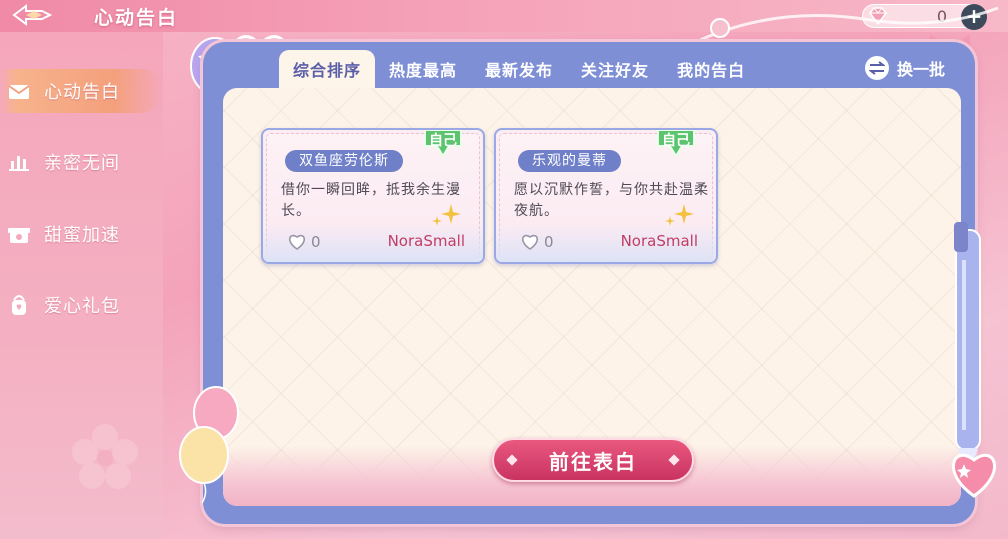  What do you see at coordinates (569, 161) in the screenshot?
I see `card-title: 乐观的曼蒂` at bounding box center [569, 161].